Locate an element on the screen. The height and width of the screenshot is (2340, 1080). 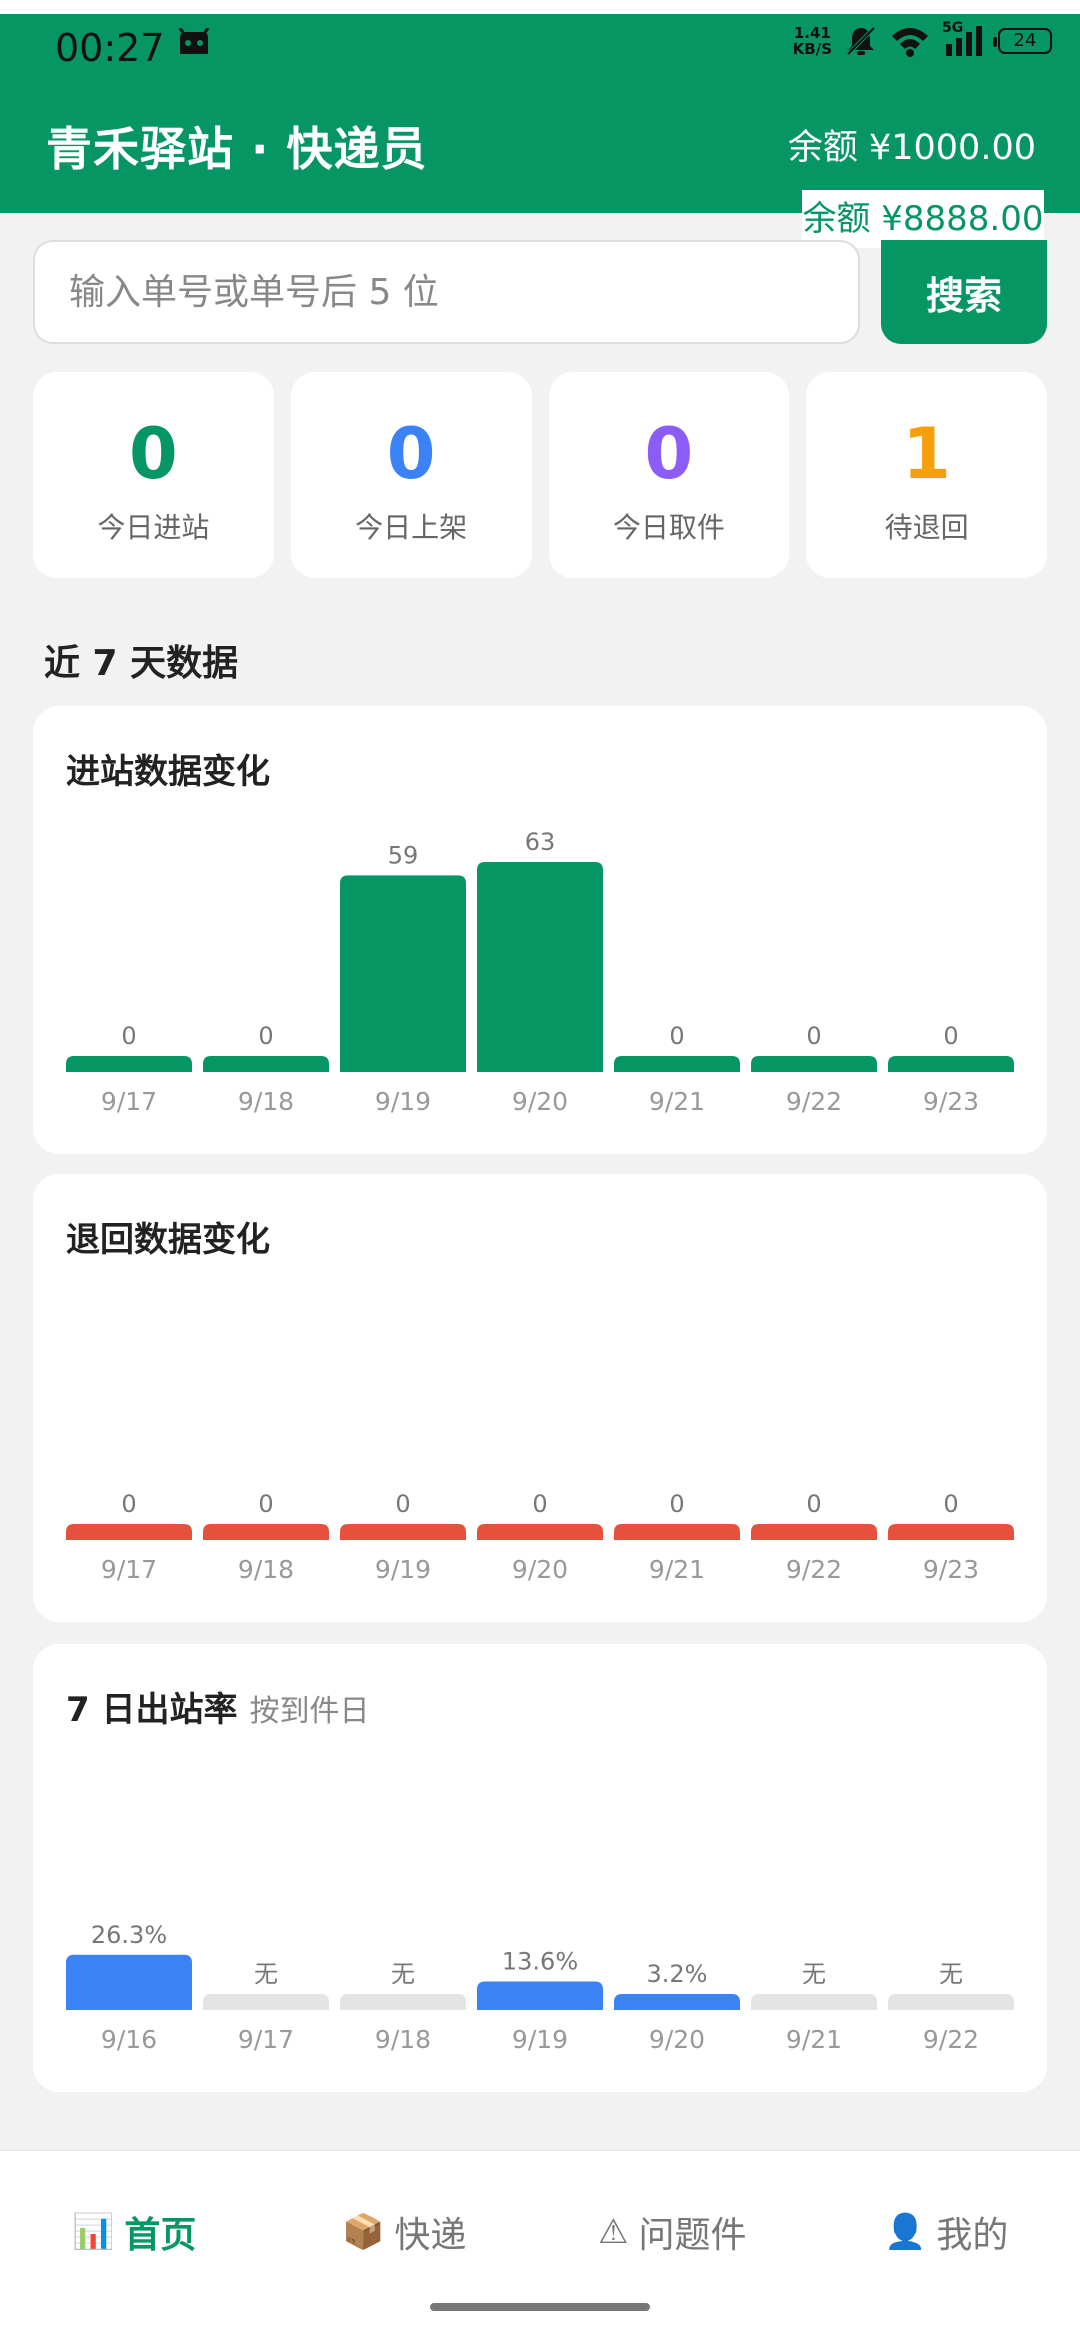
nav-express: 📦 快递 is located at coordinates (404, 2232).